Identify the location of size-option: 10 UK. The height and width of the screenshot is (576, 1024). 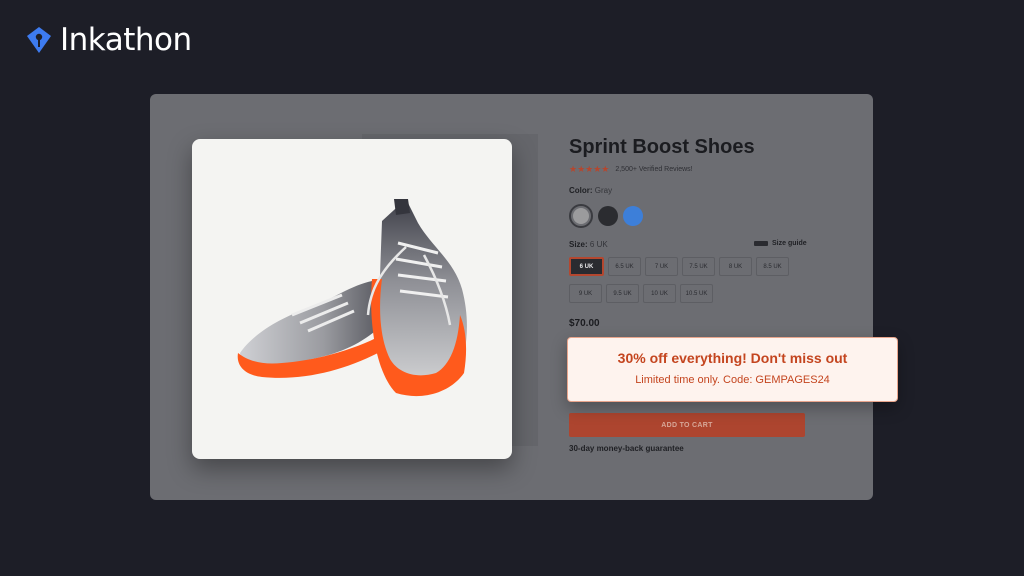
(659, 293).